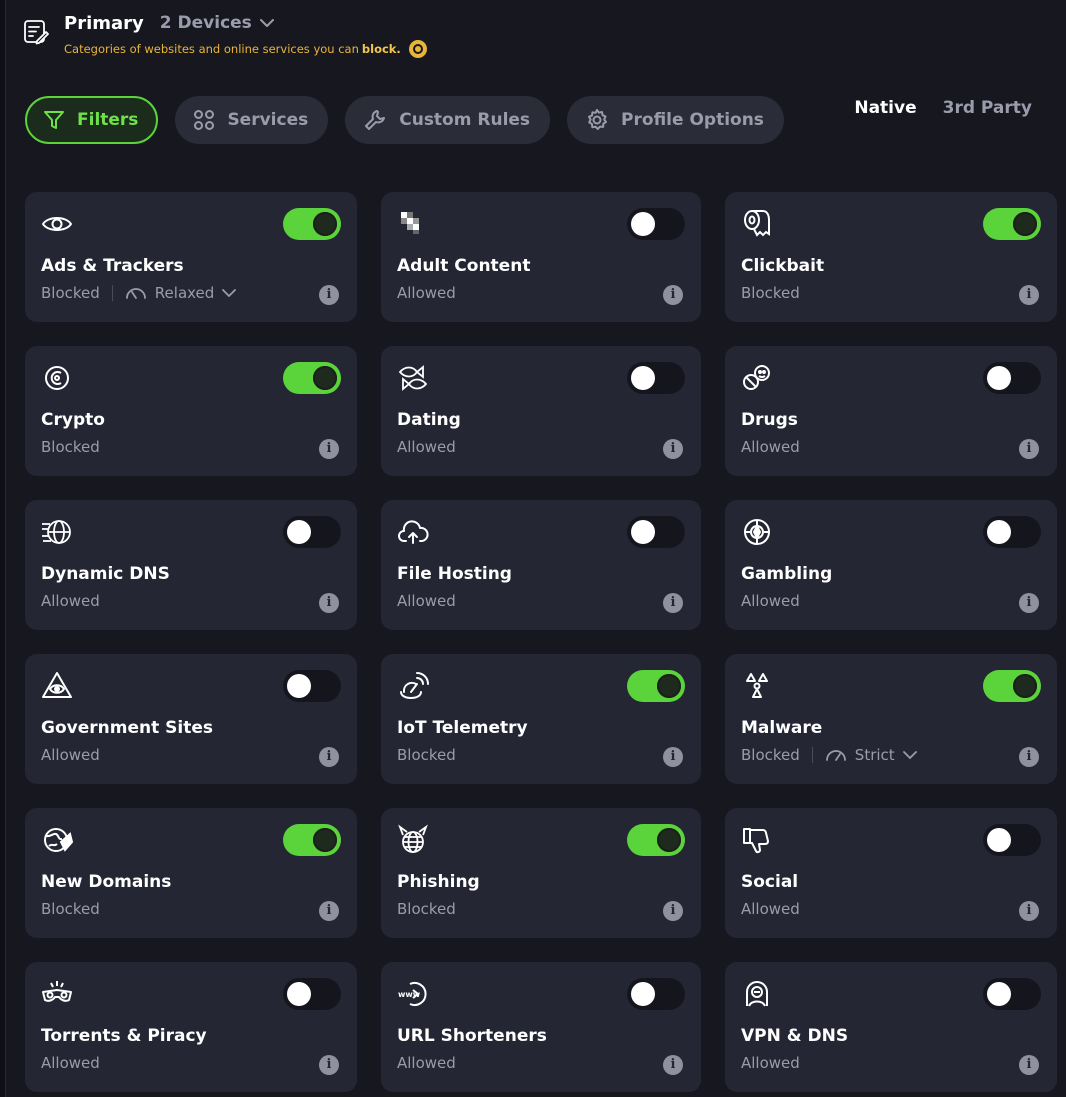 The image size is (1066, 1097). Describe the element at coordinates (191, 1027) in the screenshot. I see `category-card-torrents-piracy: Torrents & Piracy Allowed i` at that location.